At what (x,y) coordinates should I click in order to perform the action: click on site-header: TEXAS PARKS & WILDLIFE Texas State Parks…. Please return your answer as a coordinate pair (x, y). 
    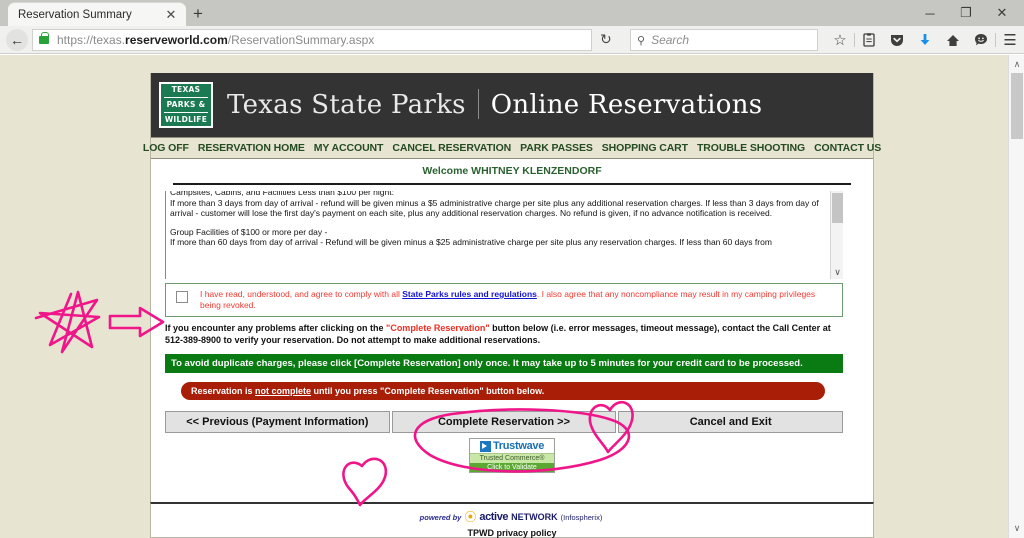
    Looking at the image, I should click on (512, 105).